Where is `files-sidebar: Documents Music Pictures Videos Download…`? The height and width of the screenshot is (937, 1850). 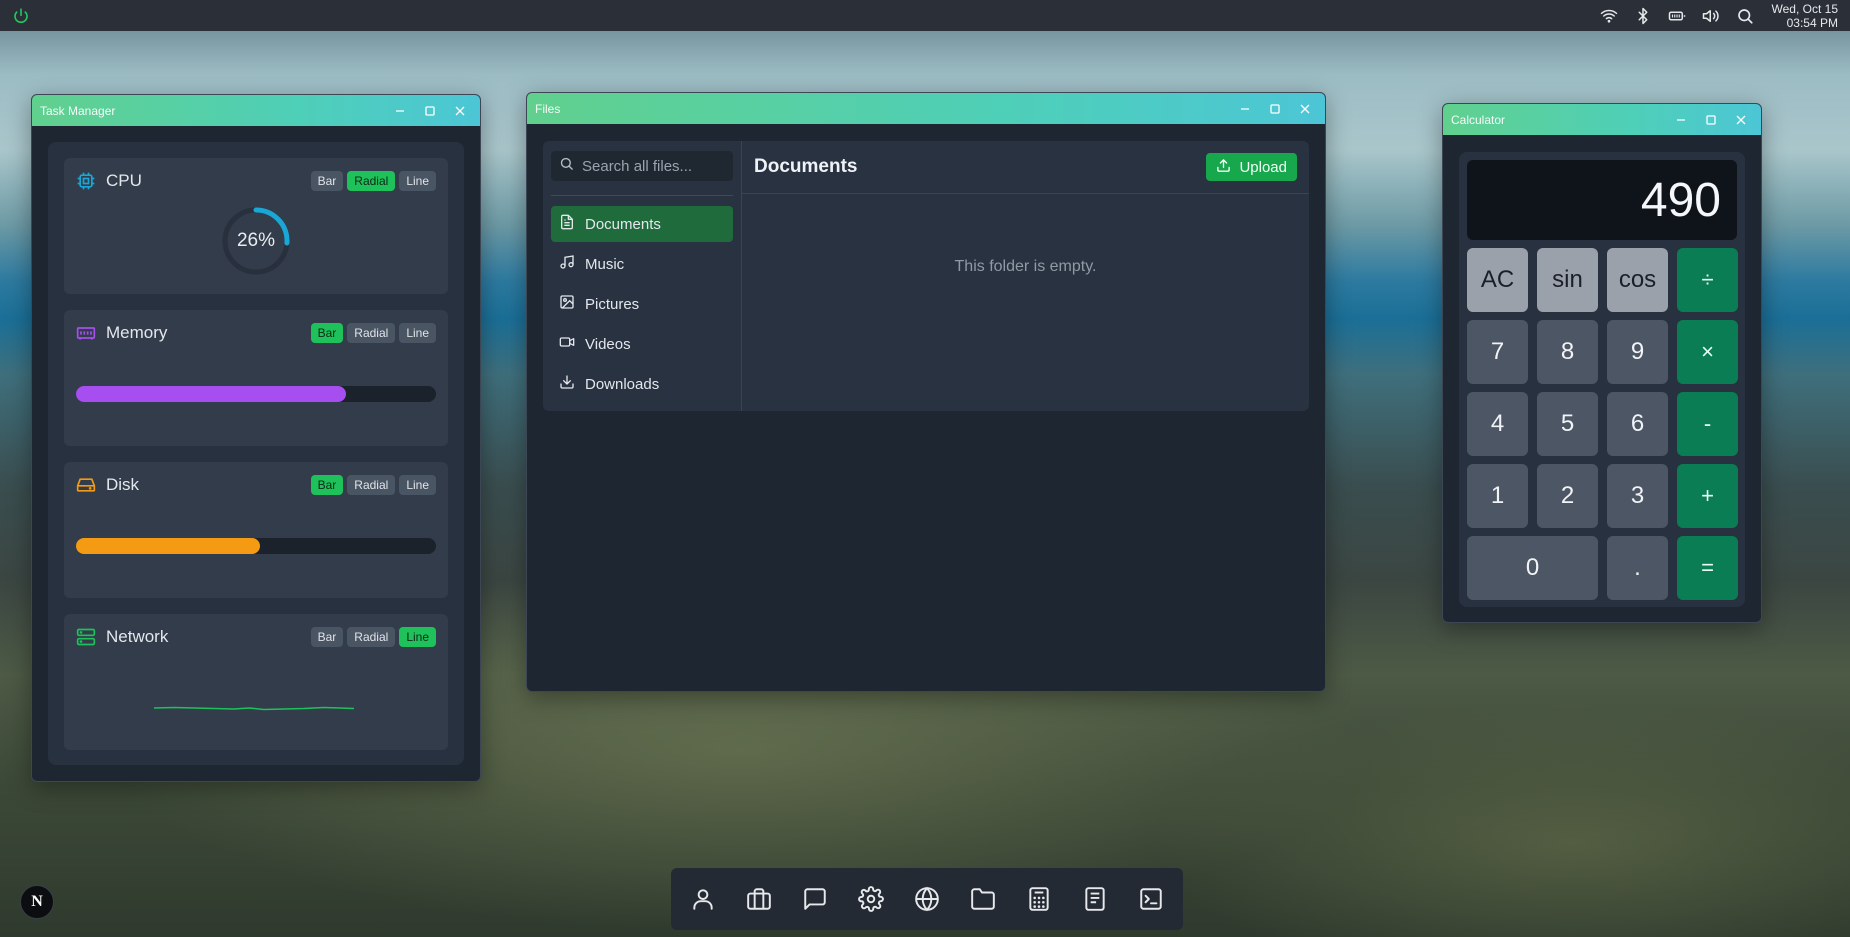 files-sidebar: Documents Music Pictures Videos Download… is located at coordinates (642, 276).